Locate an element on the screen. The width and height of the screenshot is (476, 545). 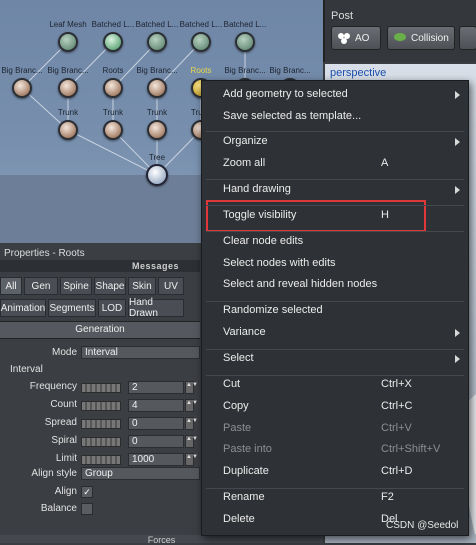
tab-animation: Animation is located at coordinates (23, 308).